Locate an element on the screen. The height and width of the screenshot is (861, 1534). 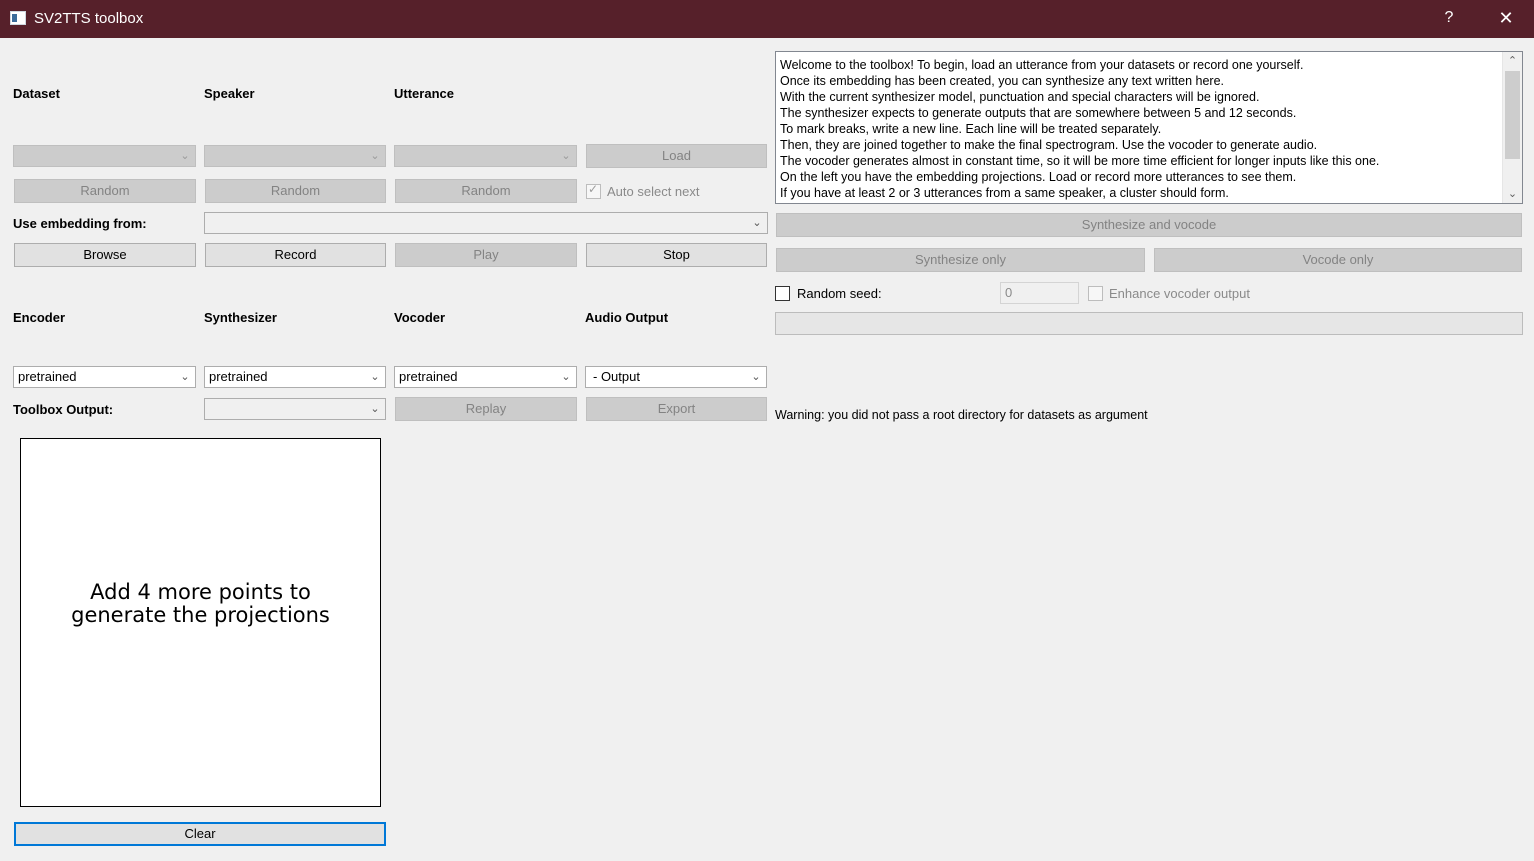
enhance-vocoder-label: Enhance vocoder output is located at coordinates (1179, 293).